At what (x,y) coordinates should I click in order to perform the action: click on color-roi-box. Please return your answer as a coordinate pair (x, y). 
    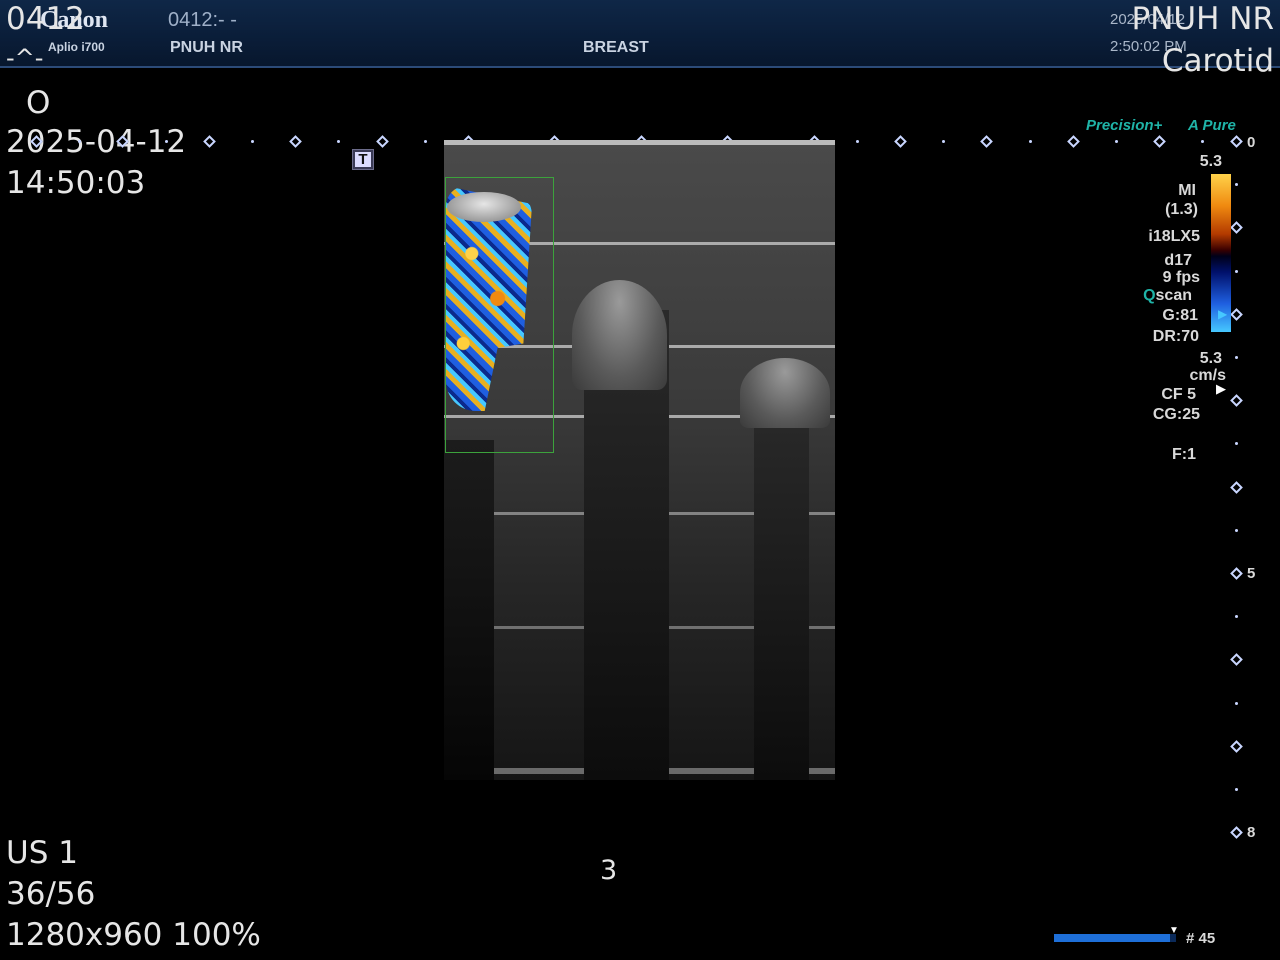
    Looking at the image, I should click on (499, 315).